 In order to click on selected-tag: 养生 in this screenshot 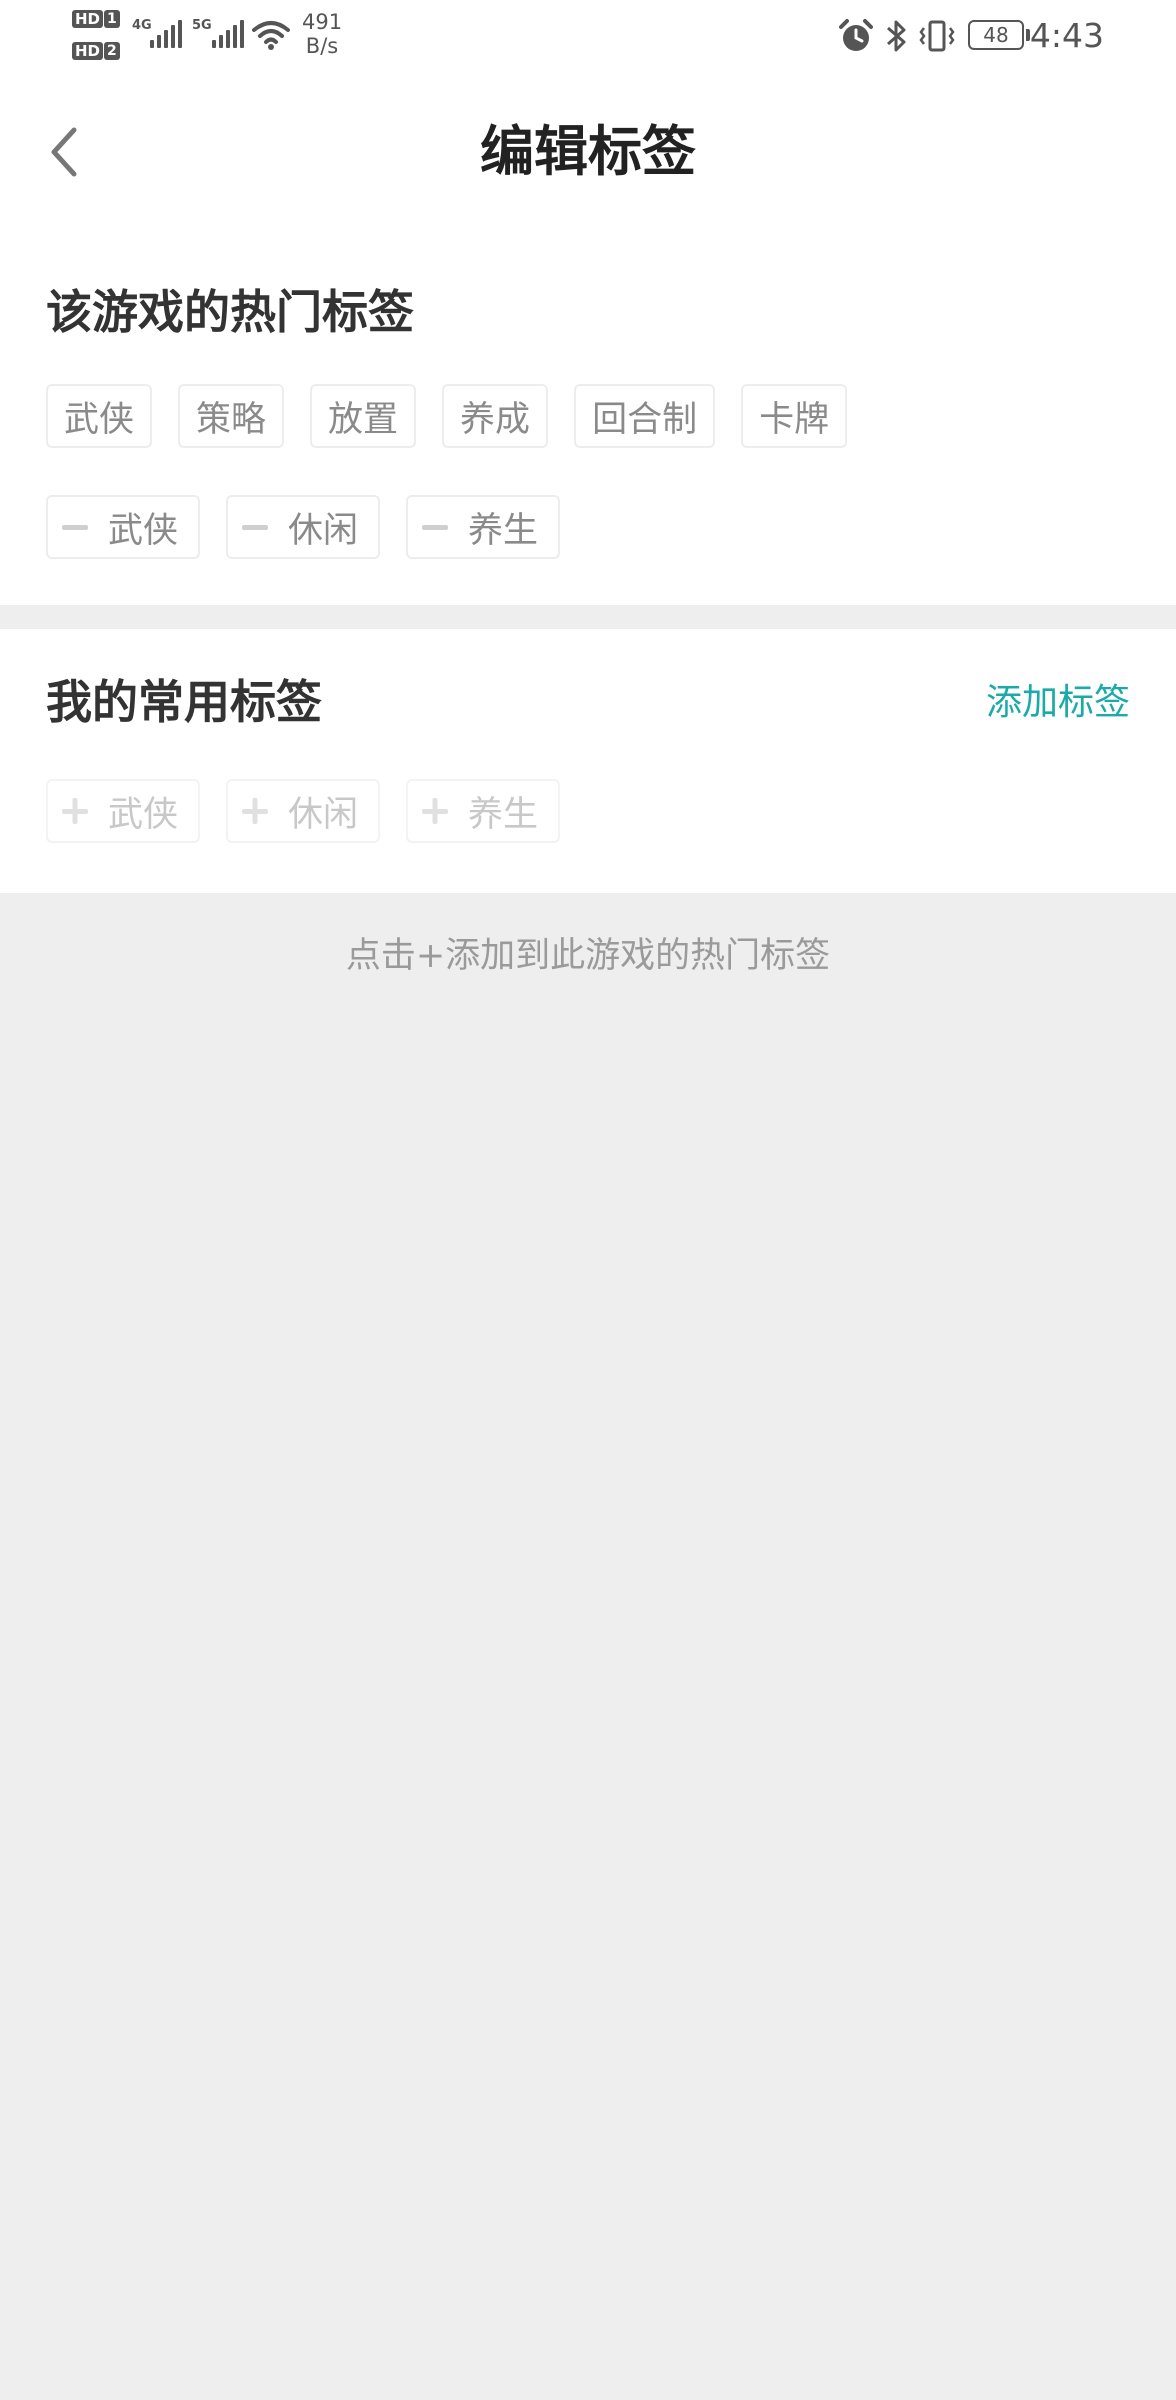, I will do `click(483, 527)`.